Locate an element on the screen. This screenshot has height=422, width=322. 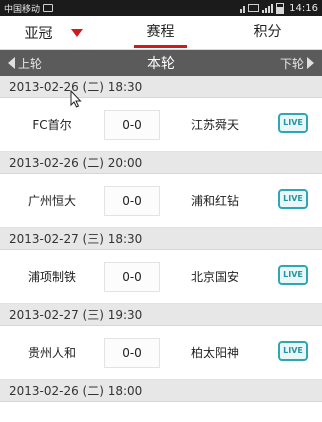
home-team: 贵州人和 is located at coordinates (51, 353).